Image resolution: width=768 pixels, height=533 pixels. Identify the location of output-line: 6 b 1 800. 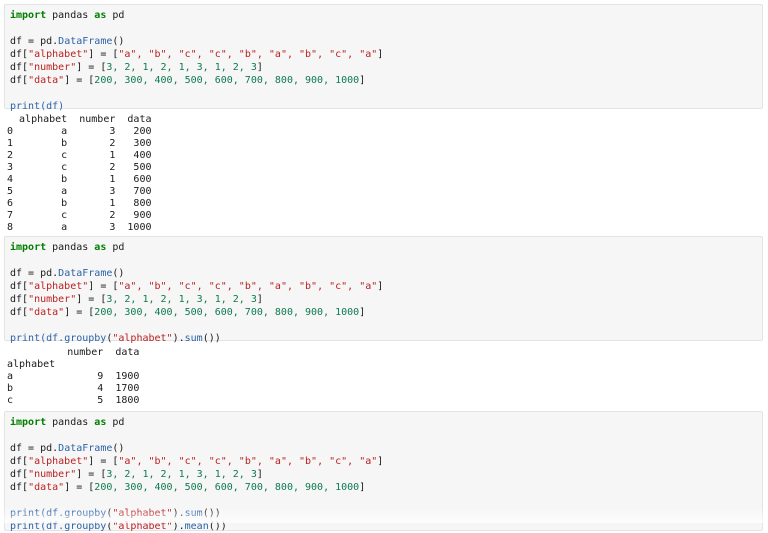
(79, 203).